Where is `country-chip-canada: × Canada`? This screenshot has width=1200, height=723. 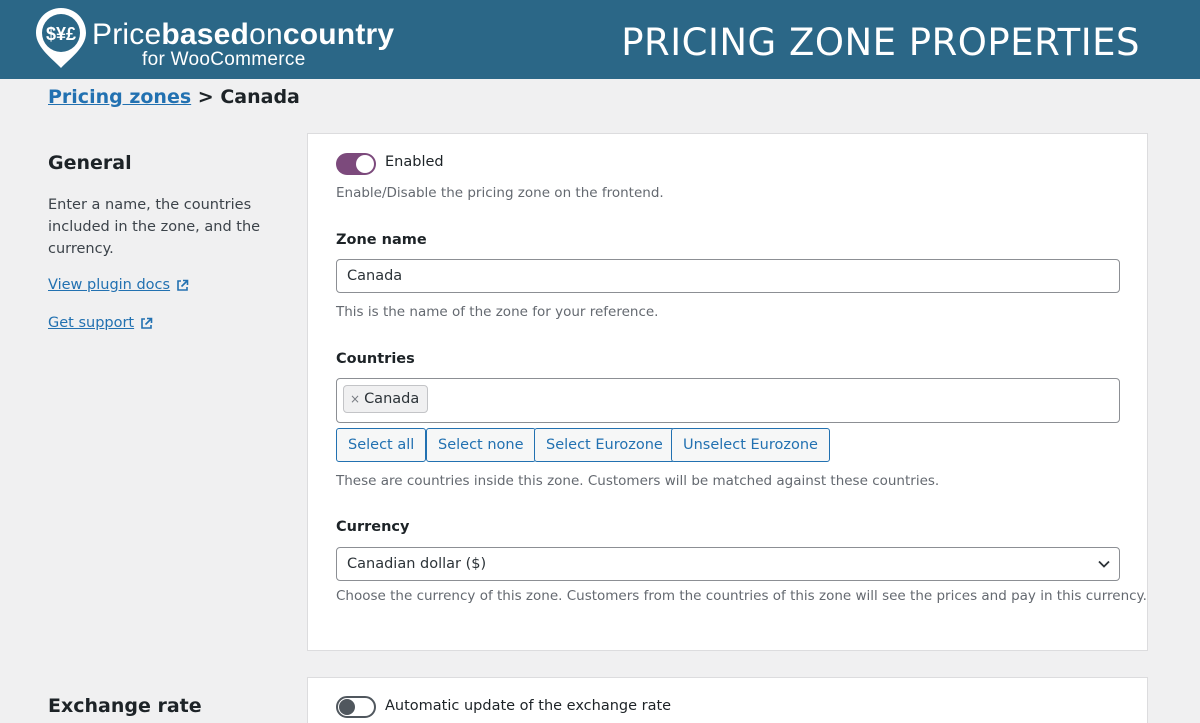 country-chip-canada: × Canada is located at coordinates (386, 399).